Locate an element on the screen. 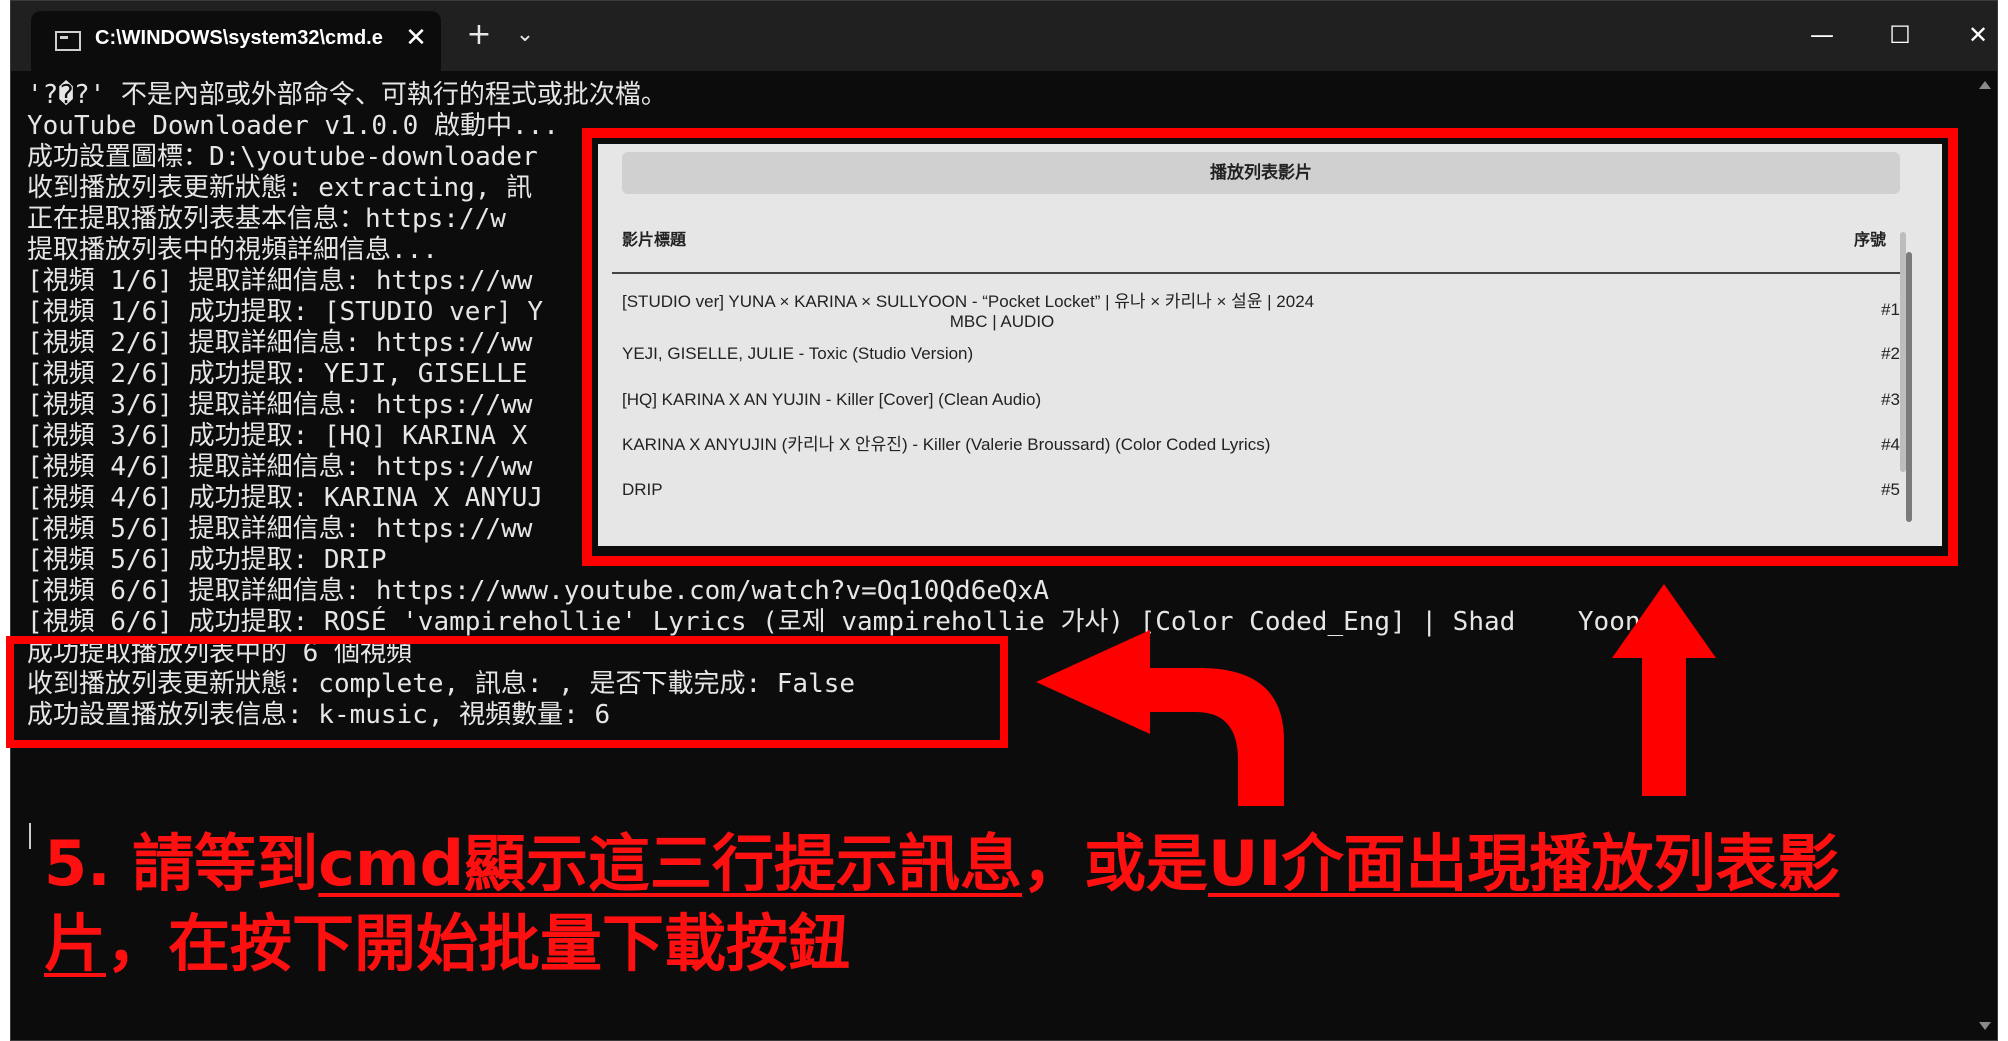 This screenshot has width=2008, height=1041. instruction-or: ，或是 is located at coordinates (1115, 863).